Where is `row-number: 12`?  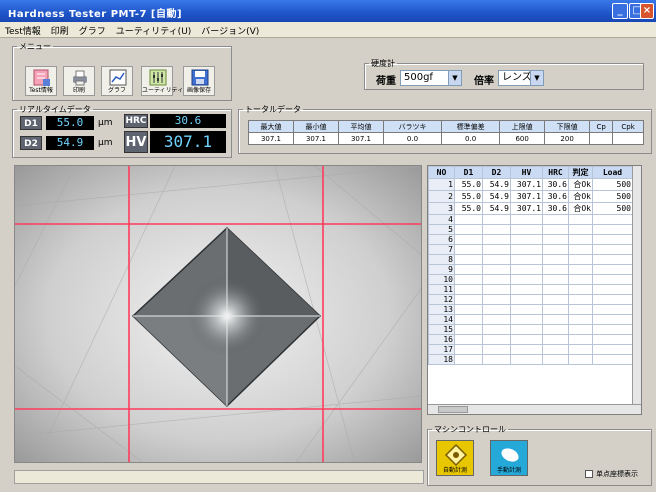 row-number: 12 is located at coordinates (441, 299).